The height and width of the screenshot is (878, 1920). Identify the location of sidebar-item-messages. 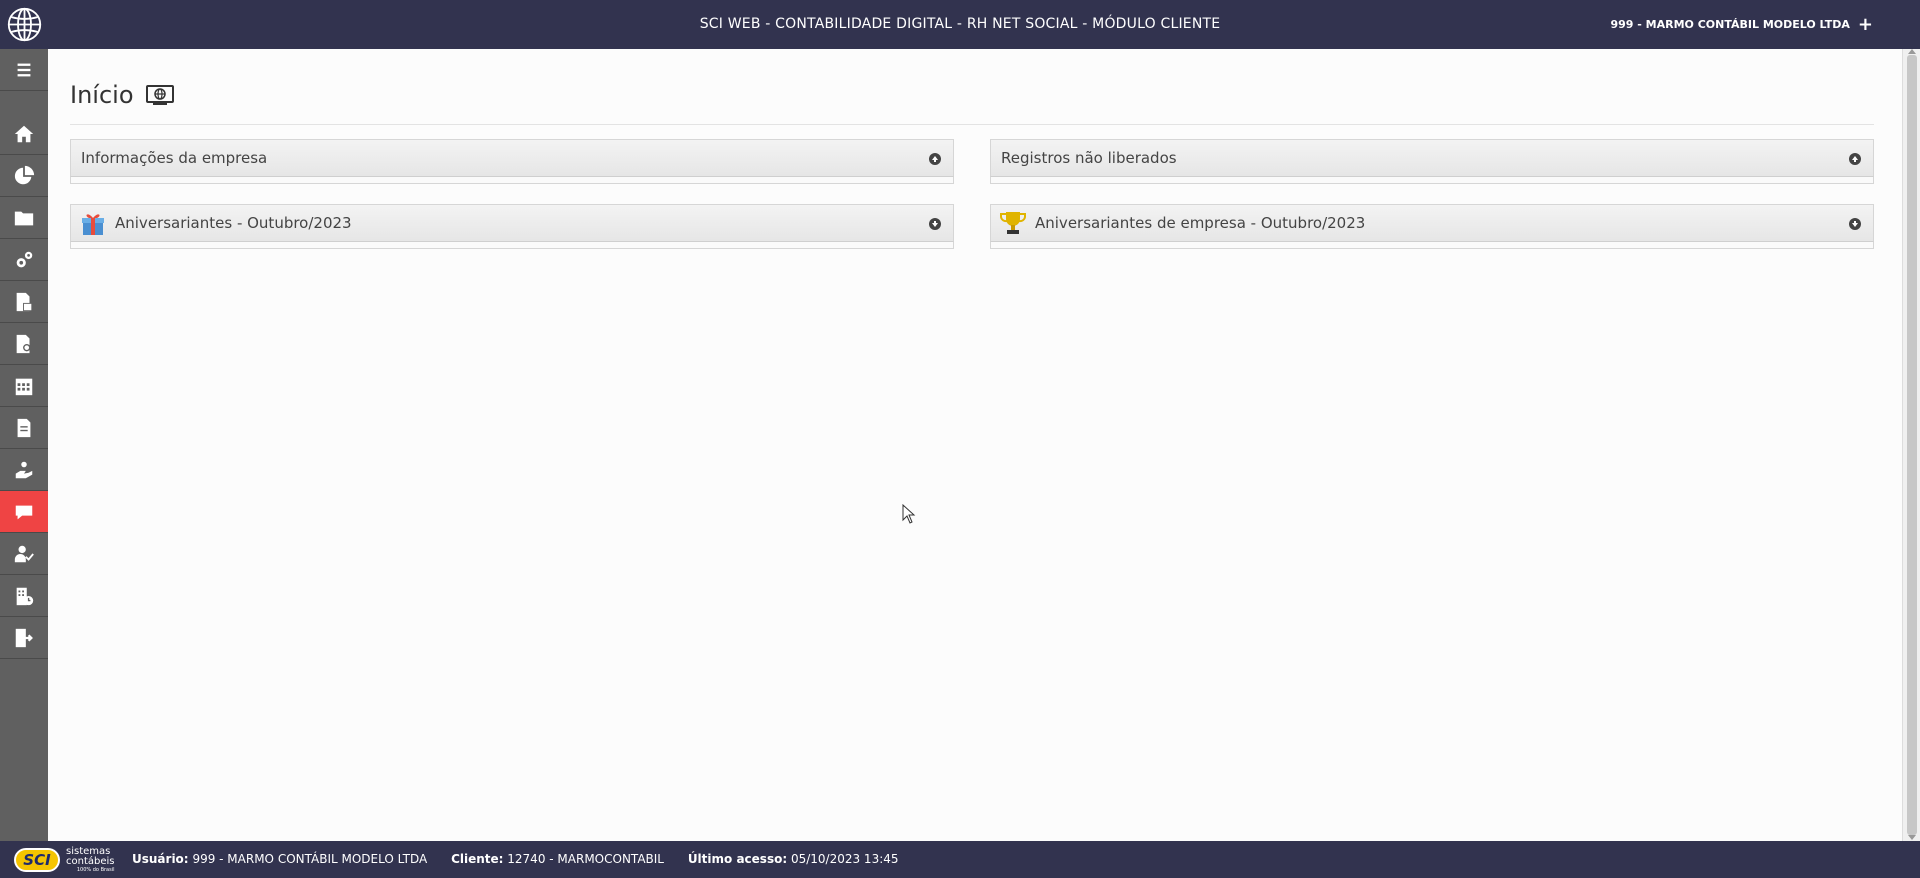
(24, 512).